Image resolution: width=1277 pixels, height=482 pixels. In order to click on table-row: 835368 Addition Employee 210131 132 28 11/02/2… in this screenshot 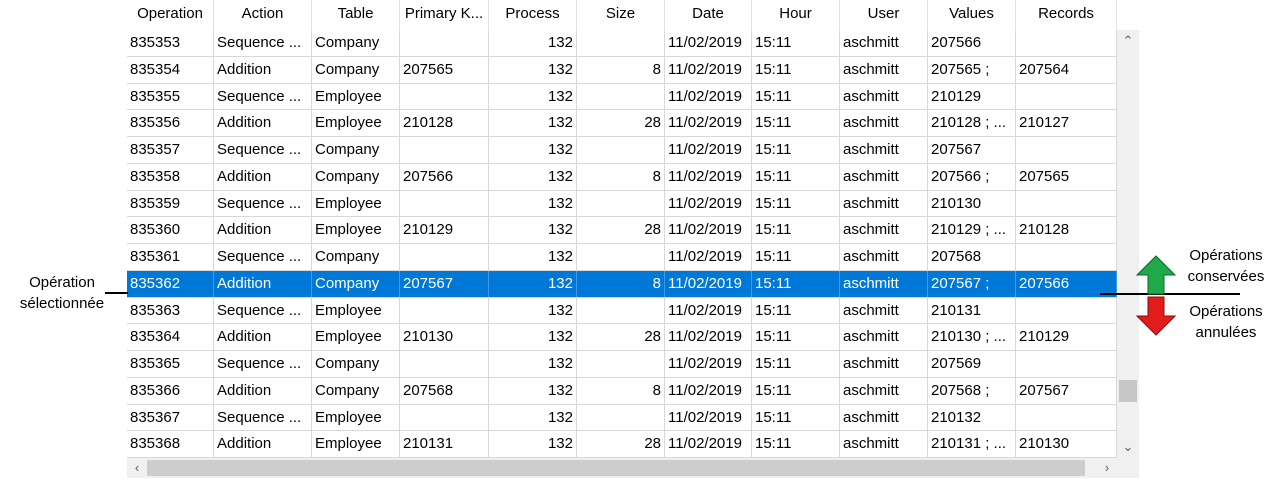, I will do `click(622, 444)`.